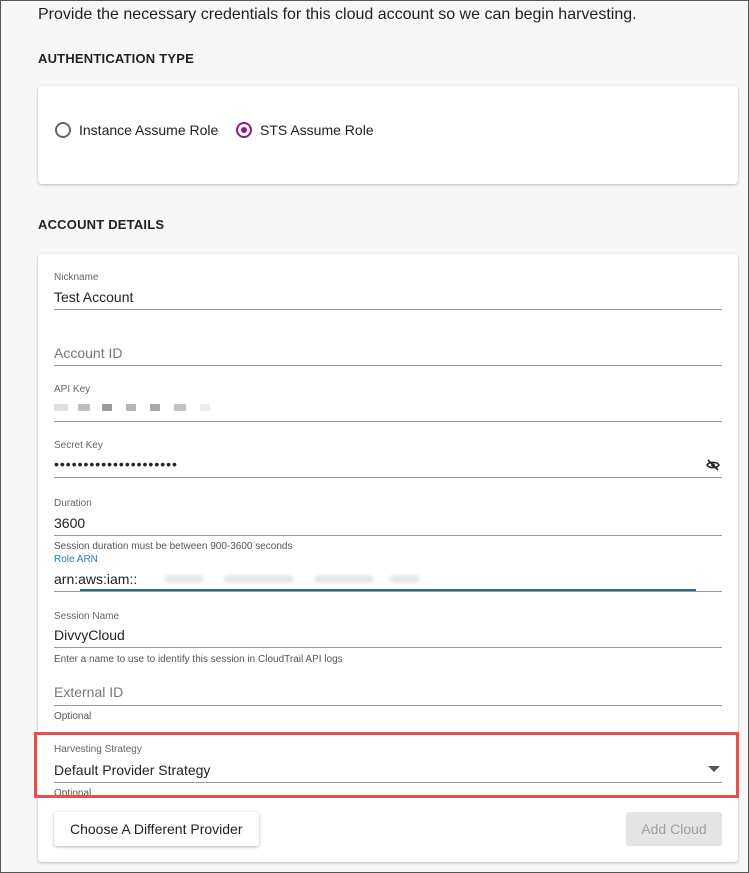 Image resolution: width=749 pixels, height=873 pixels. I want to click on session-name-label: Session Name, so click(87, 616).